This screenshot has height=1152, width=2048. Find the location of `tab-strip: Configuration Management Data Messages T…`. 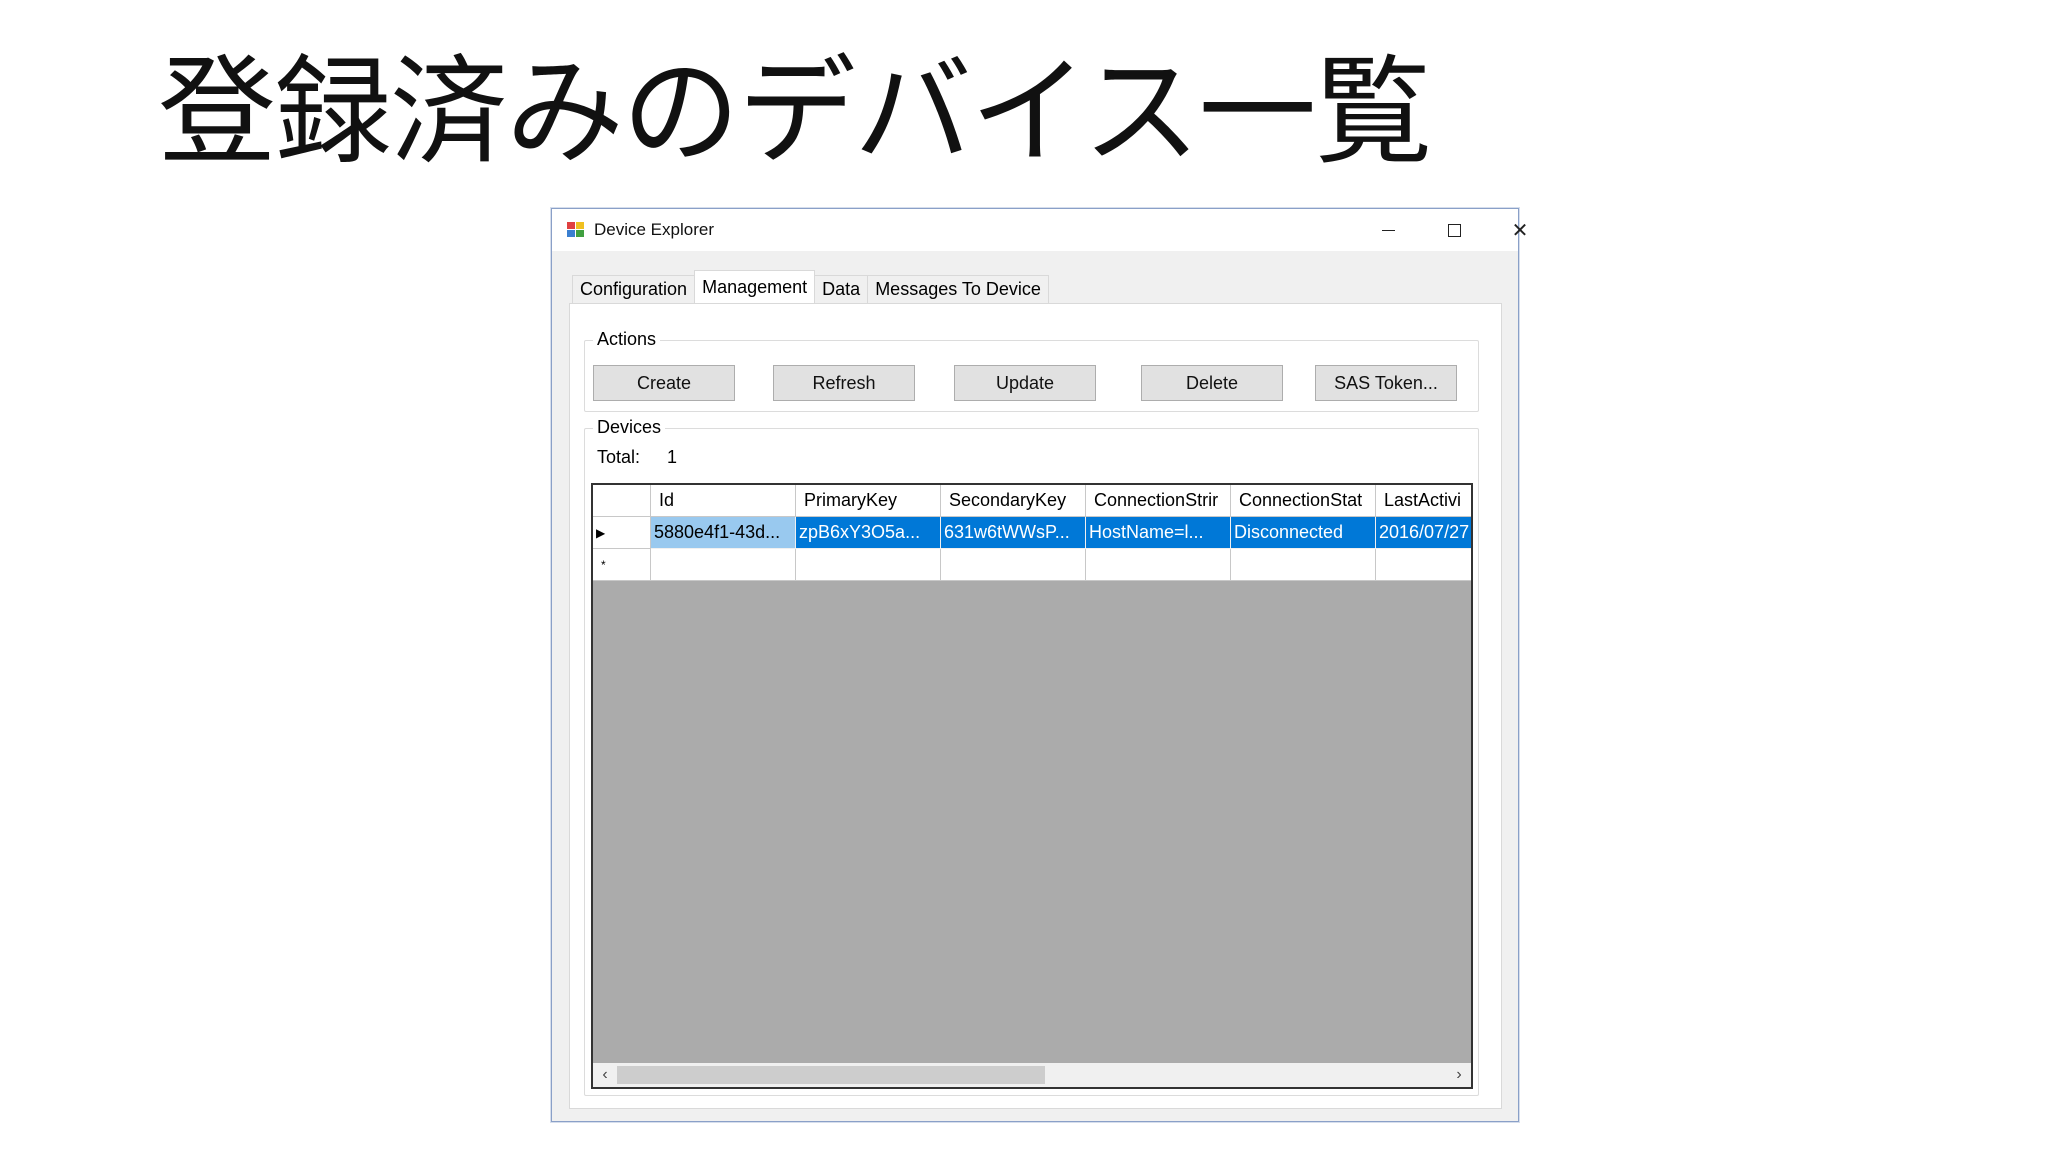

tab-strip: Configuration Management Data Messages T… is located at coordinates (810, 286).